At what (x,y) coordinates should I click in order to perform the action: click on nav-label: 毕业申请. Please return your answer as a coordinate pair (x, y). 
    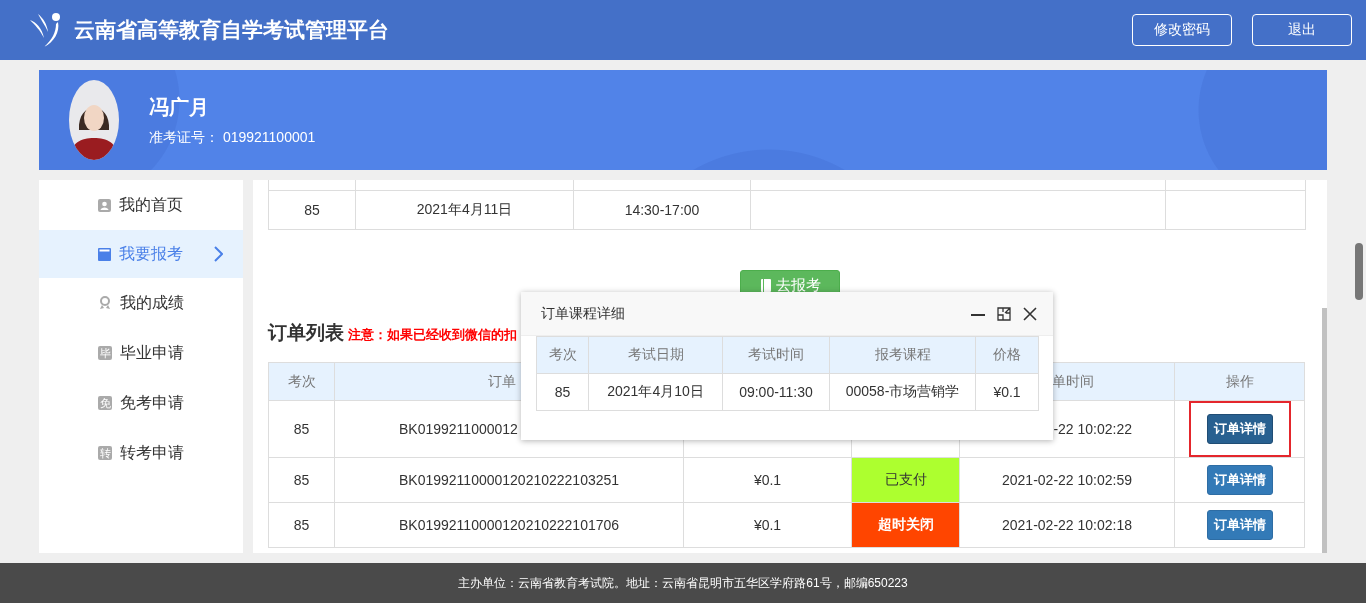
    Looking at the image, I should click on (152, 352).